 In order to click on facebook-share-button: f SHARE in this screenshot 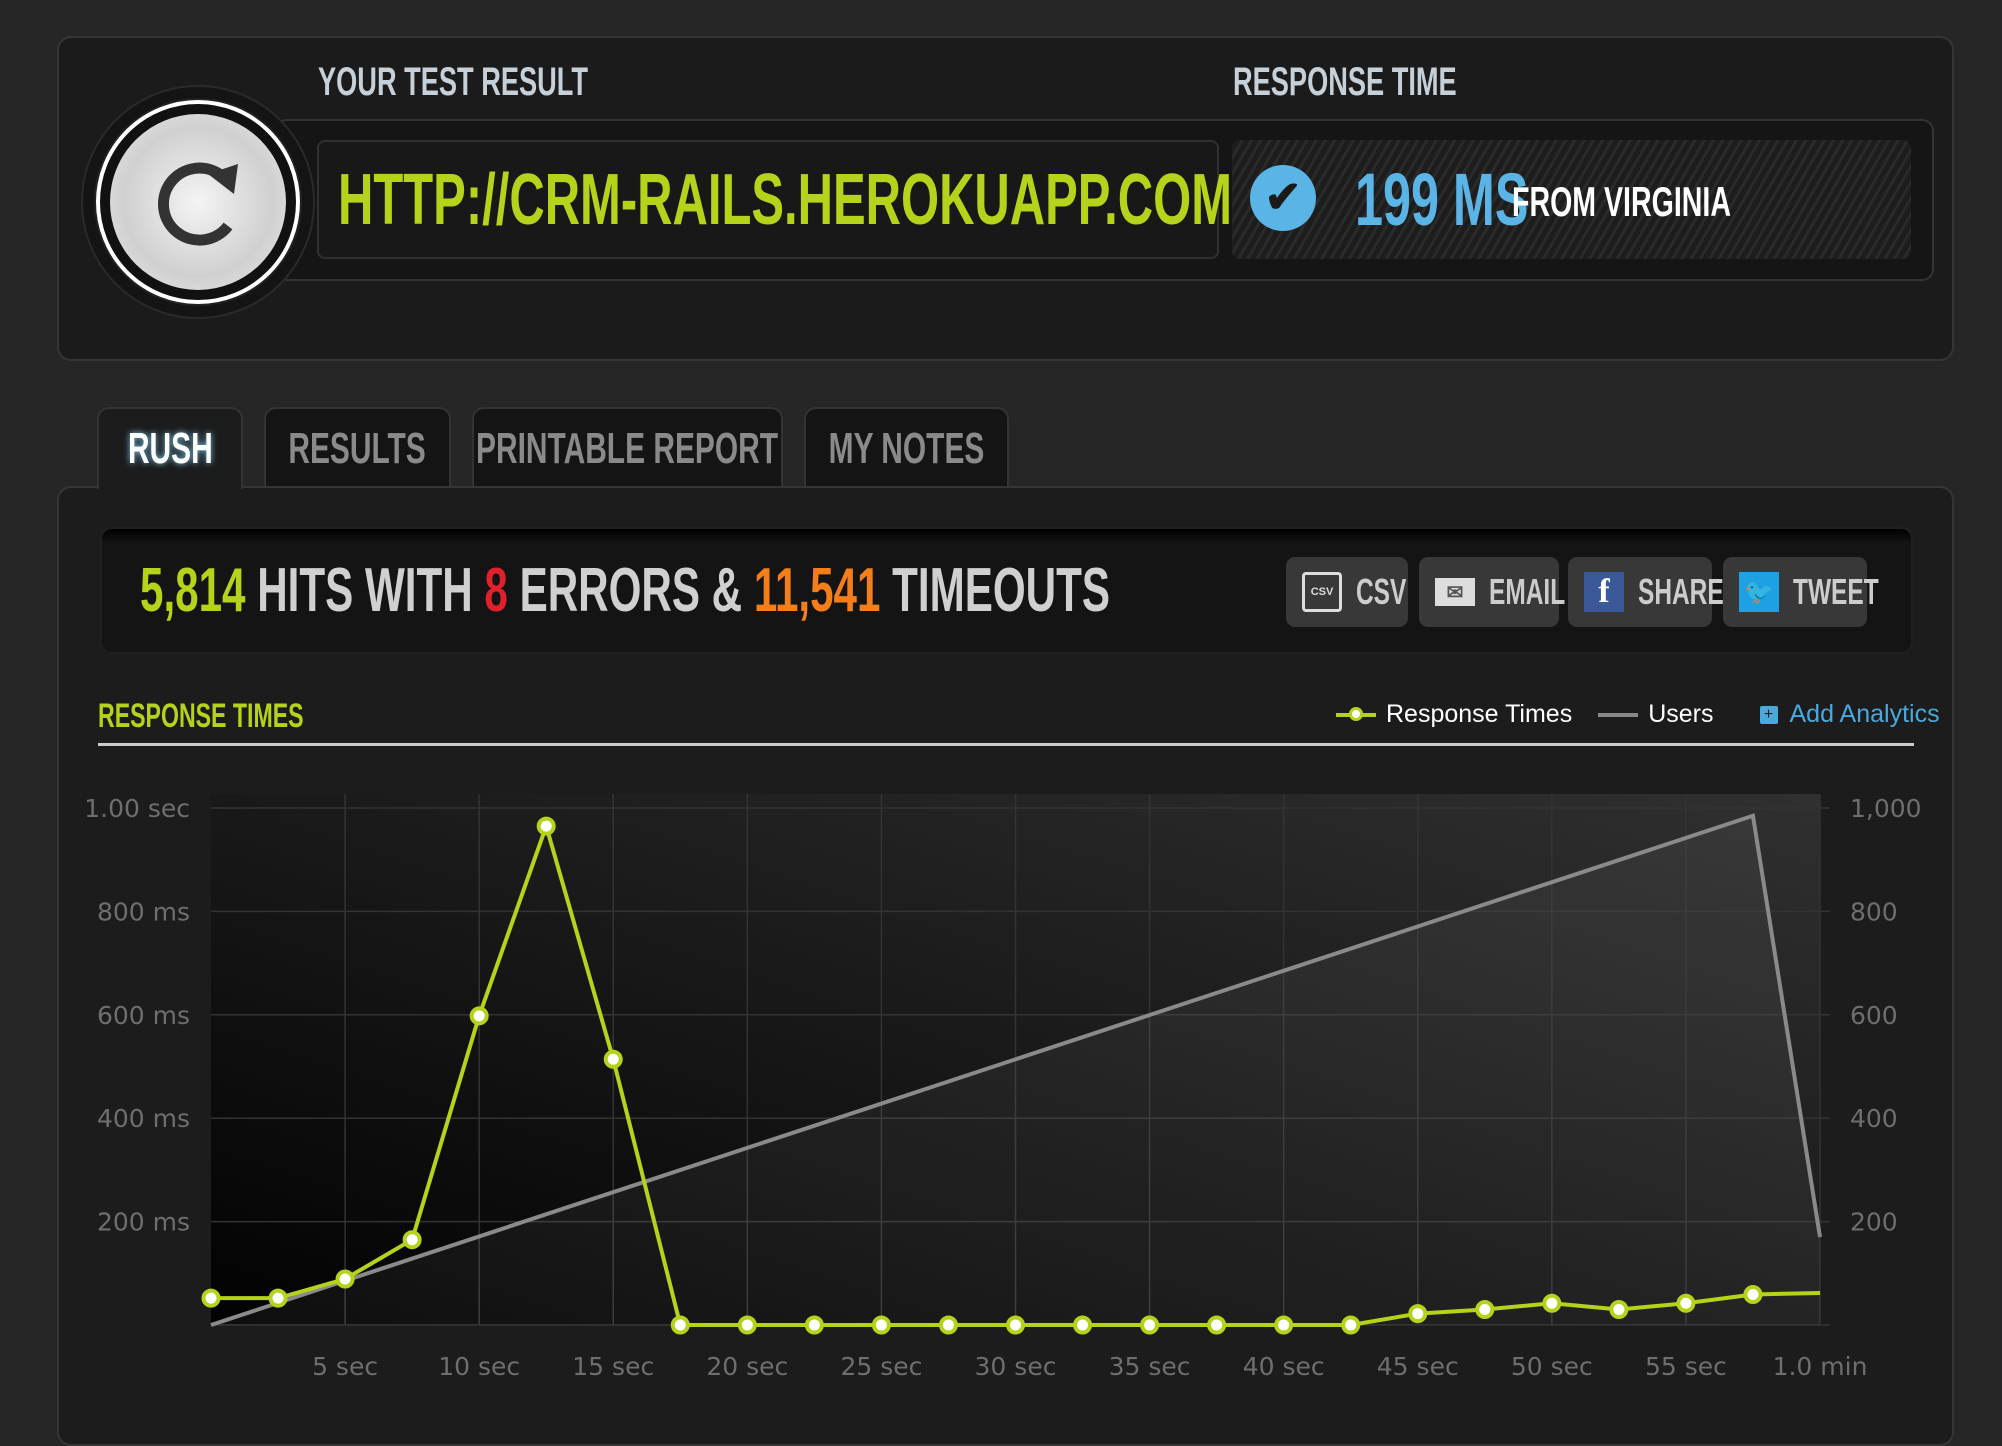, I will do `click(1646, 592)`.